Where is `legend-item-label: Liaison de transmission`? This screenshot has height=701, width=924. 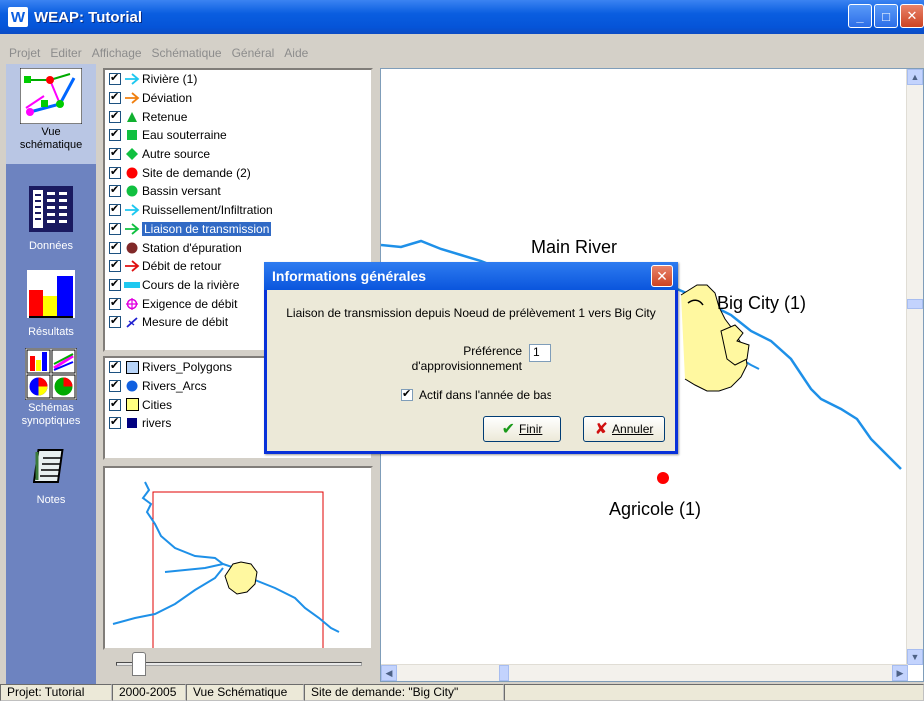 legend-item-label: Liaison de transmission is located at coordinates (207, 228).